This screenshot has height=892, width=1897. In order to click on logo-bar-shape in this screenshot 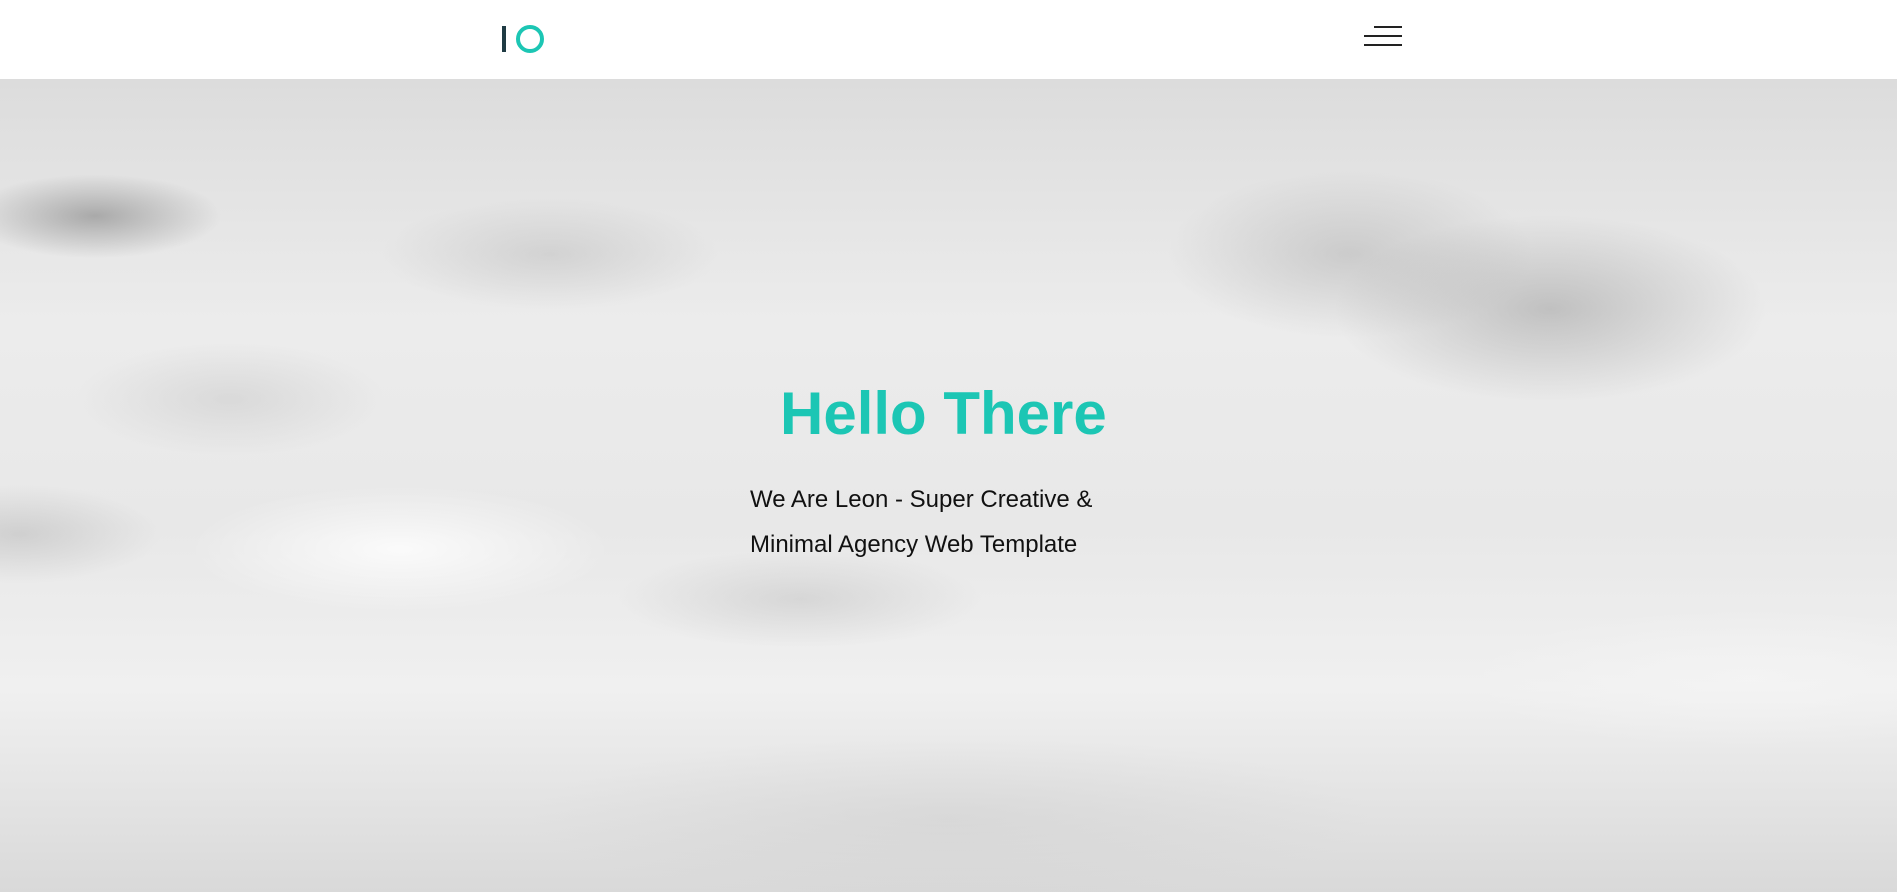, I will do `click(504, 39)`.